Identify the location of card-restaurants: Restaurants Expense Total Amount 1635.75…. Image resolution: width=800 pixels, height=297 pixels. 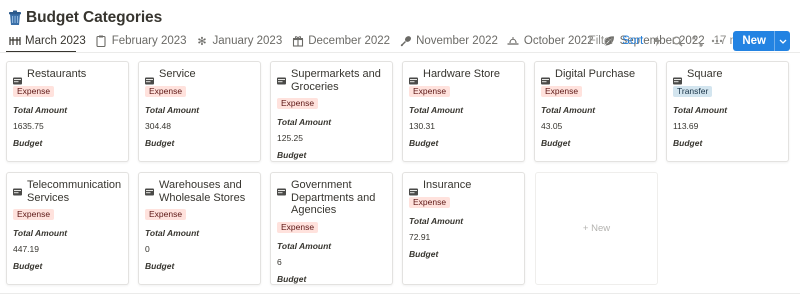
(67, 111).